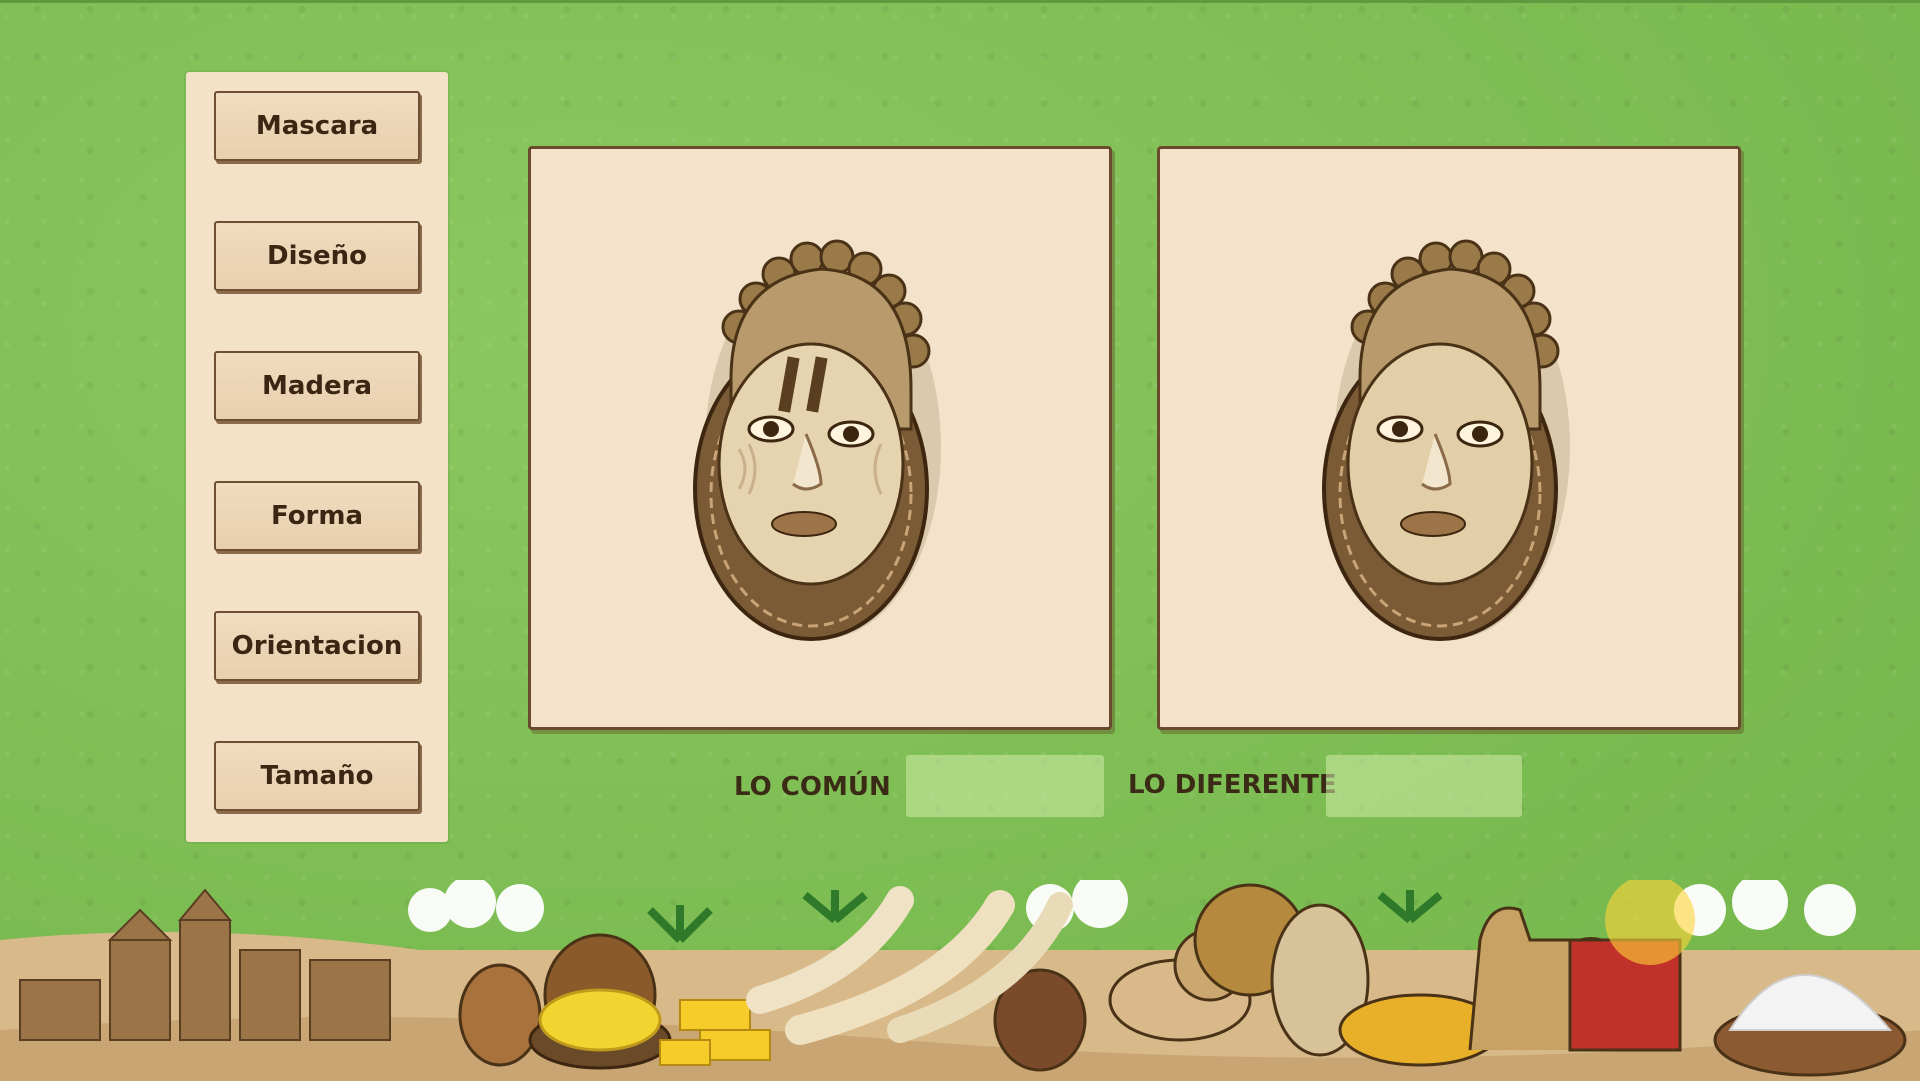 This screenshot has width=1920, height=1081. What do you see at coordinates (317, 776) in the screenshot?
I see `word-card-tamano: Tamaño` at bounding box center [317, 776].